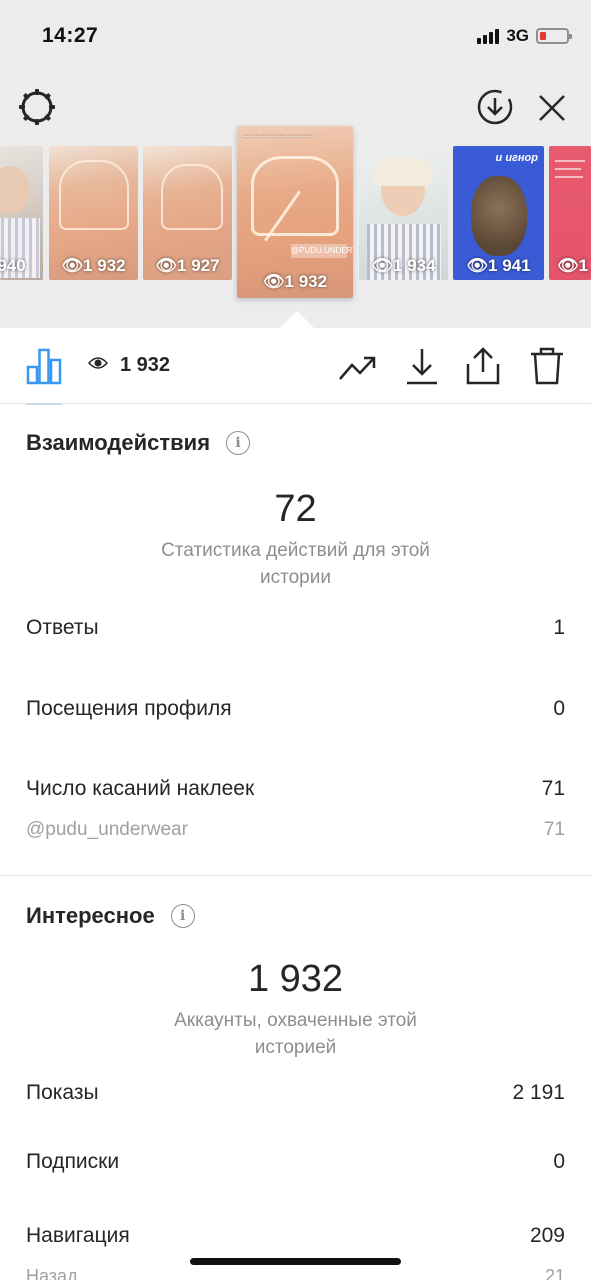 This screenshot has width=591, height=1280. What do you see at coordinates (554, 829) in the screenshot?
I see `metric-subvalue: 71` at bounding box center [554, 829].